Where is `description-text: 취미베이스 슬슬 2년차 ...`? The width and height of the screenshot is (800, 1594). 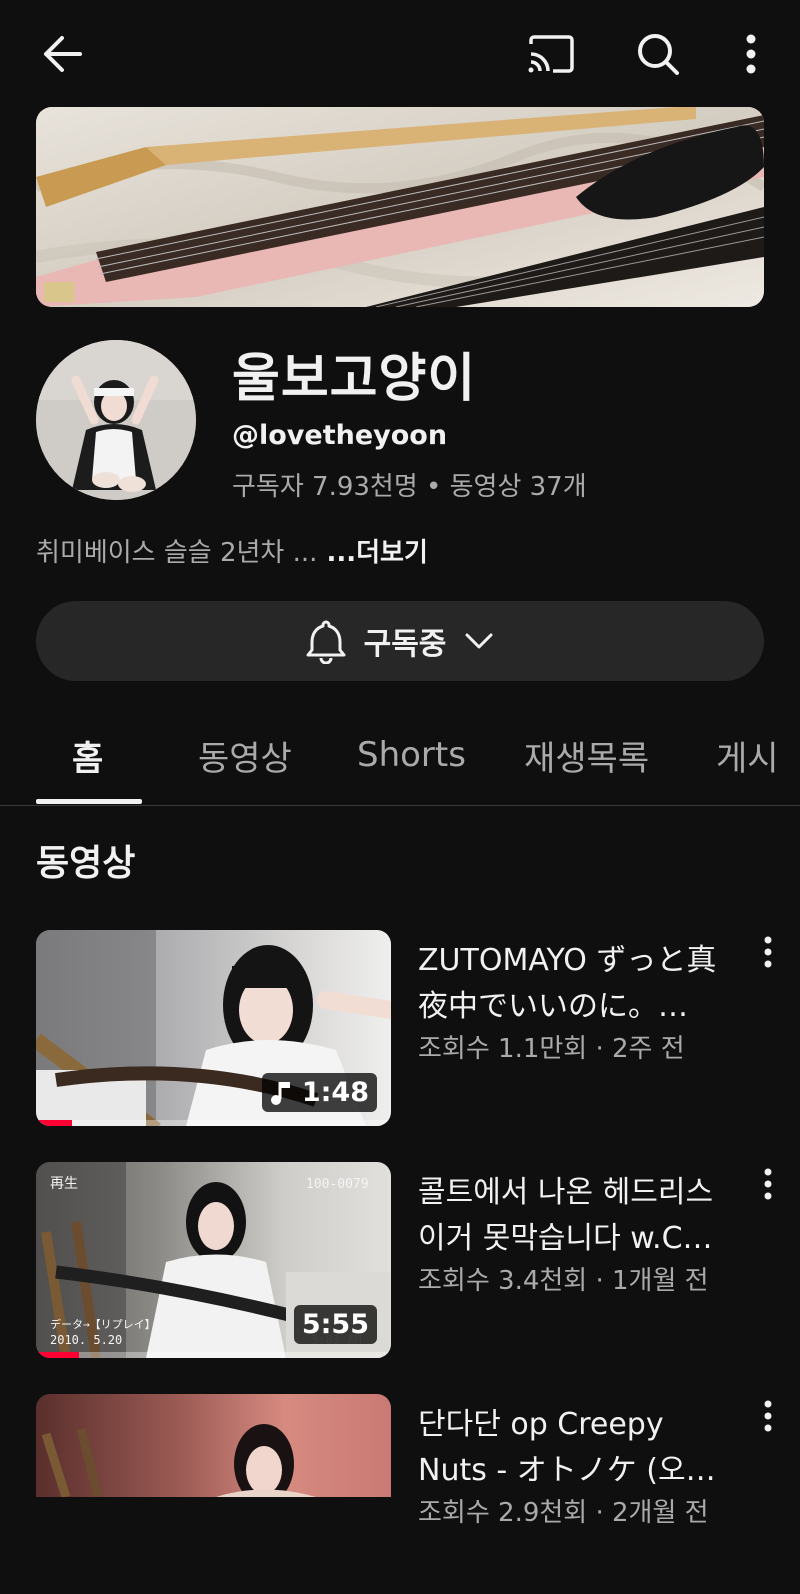
description-text: 취미베이스 슬슬 2년차 ... is located at coordinates (177, 553).